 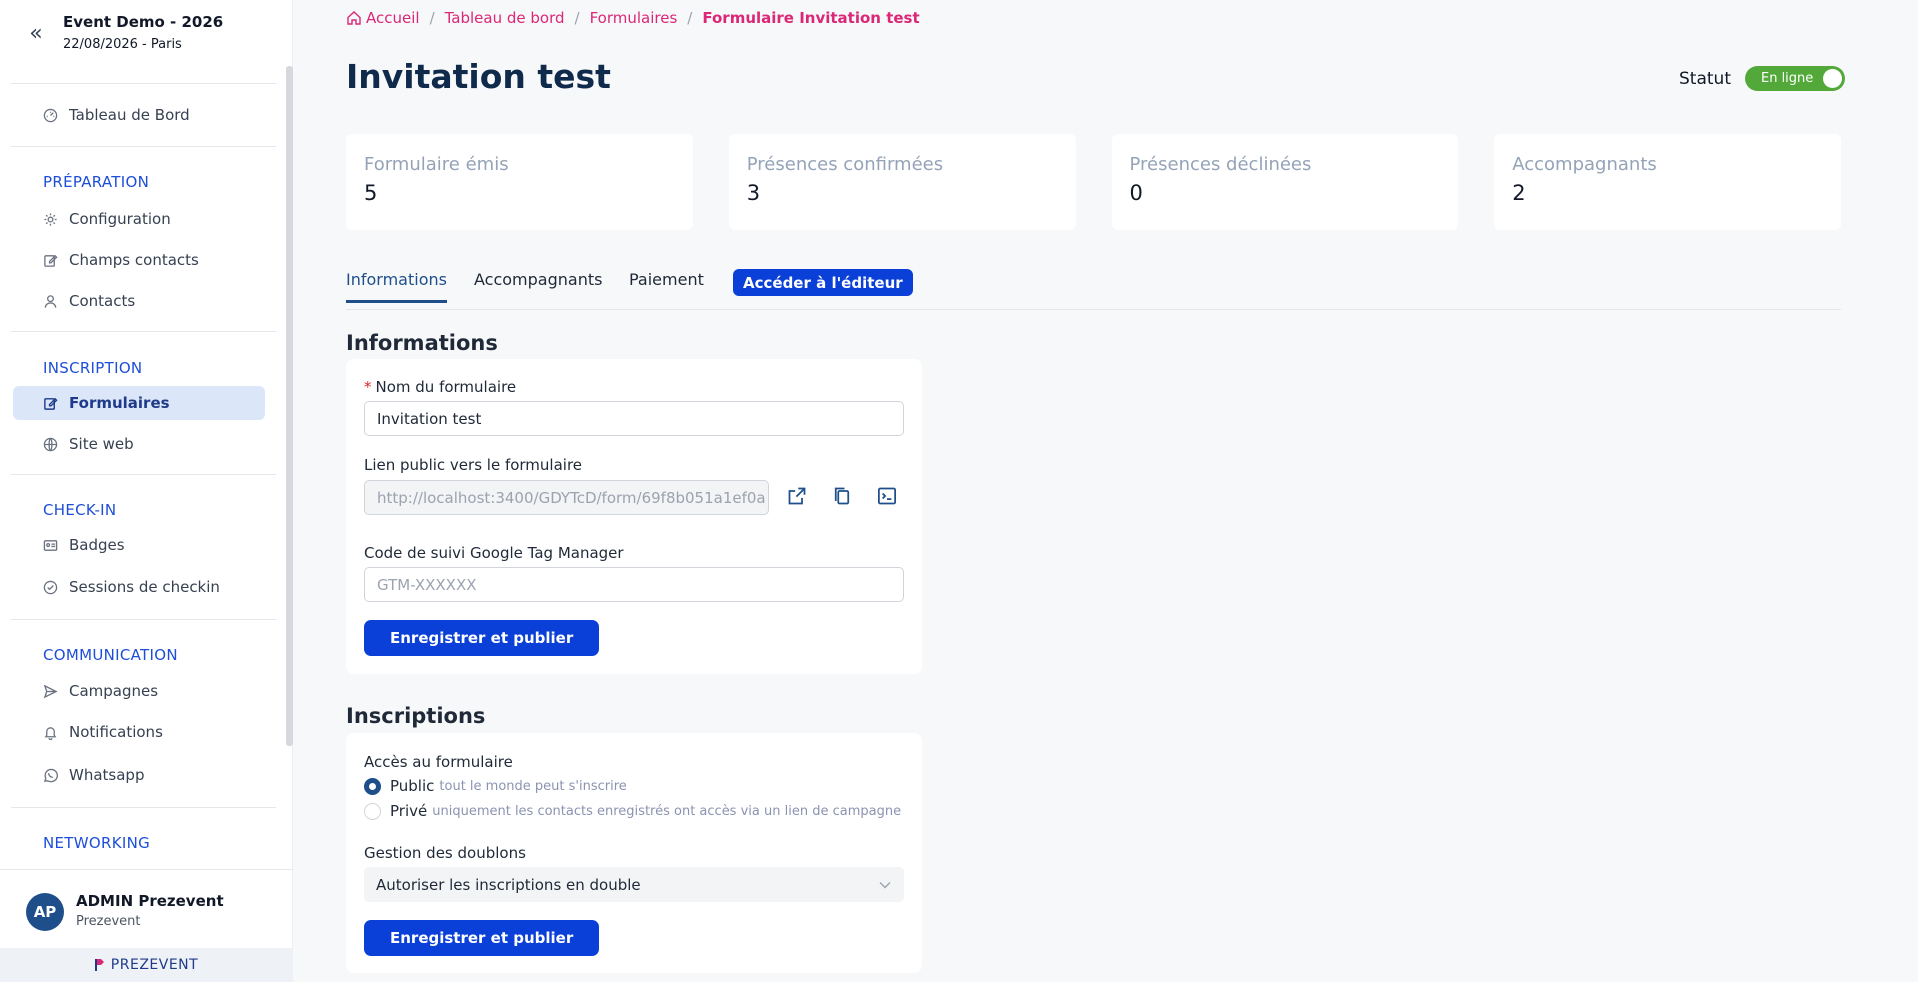 I want to click on radio-public: Public tout le monde peut s'inscrire, so click(x=495, y=786).